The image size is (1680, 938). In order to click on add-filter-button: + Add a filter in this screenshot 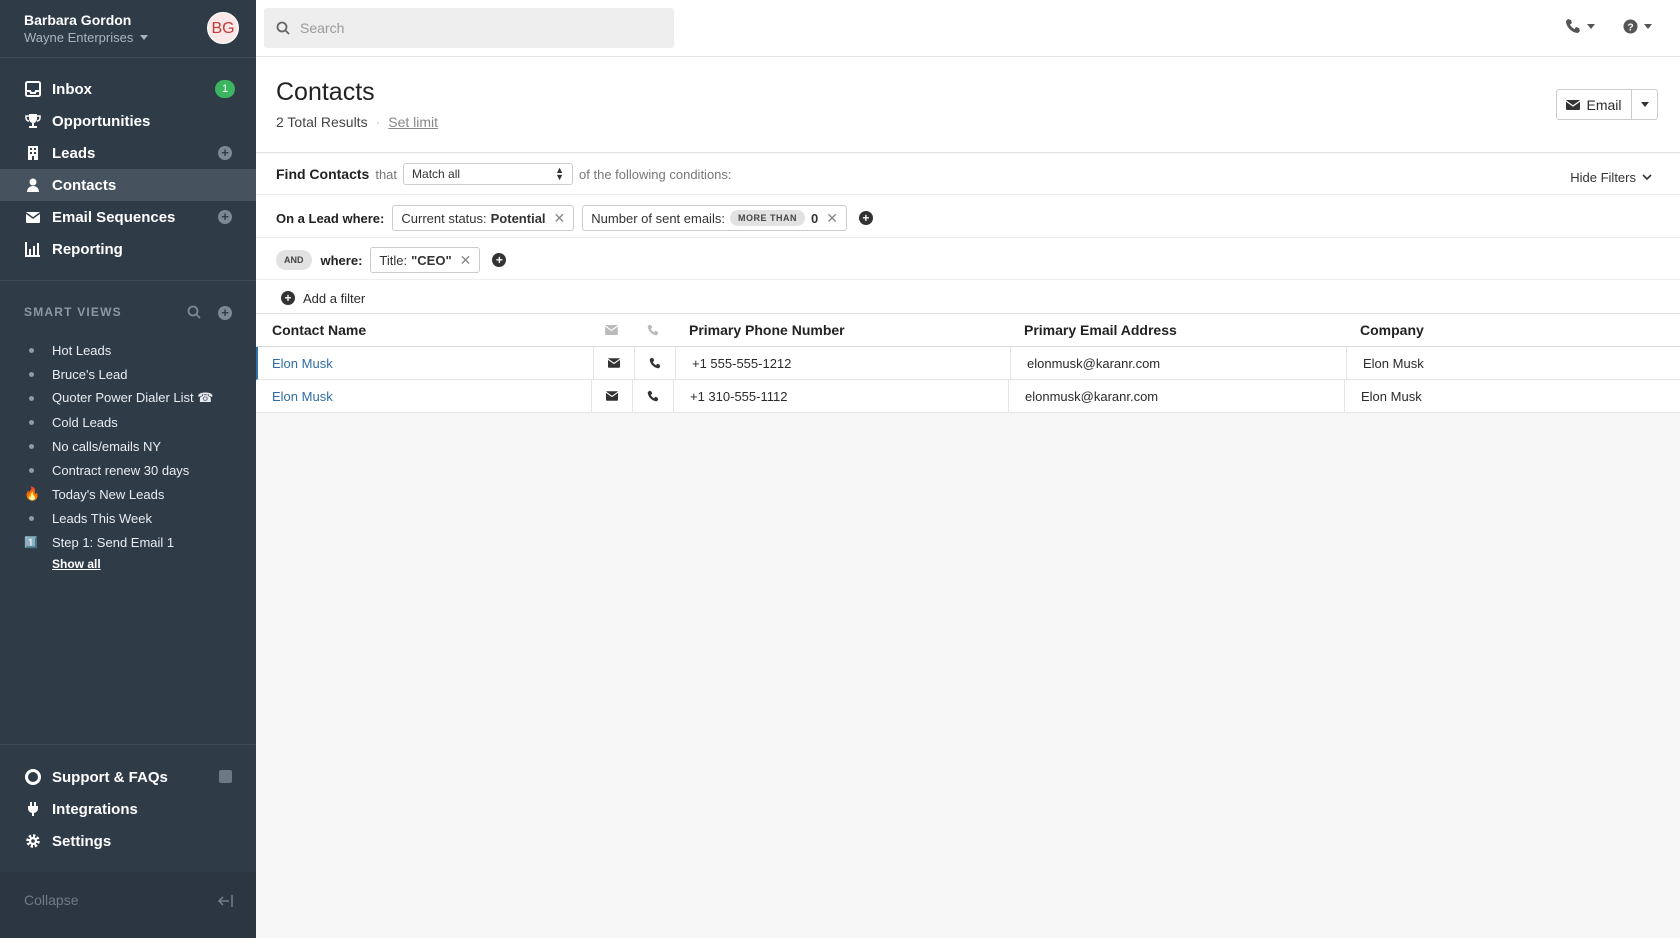, I will do `click(323, 298)`.